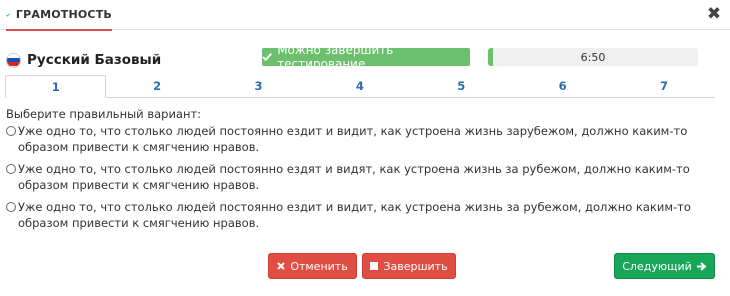  Describe the element at coordinates (365, 15) in the screenshot. I see `dialog-header: ГРАМОТНОСТЬ ✖` at that location.